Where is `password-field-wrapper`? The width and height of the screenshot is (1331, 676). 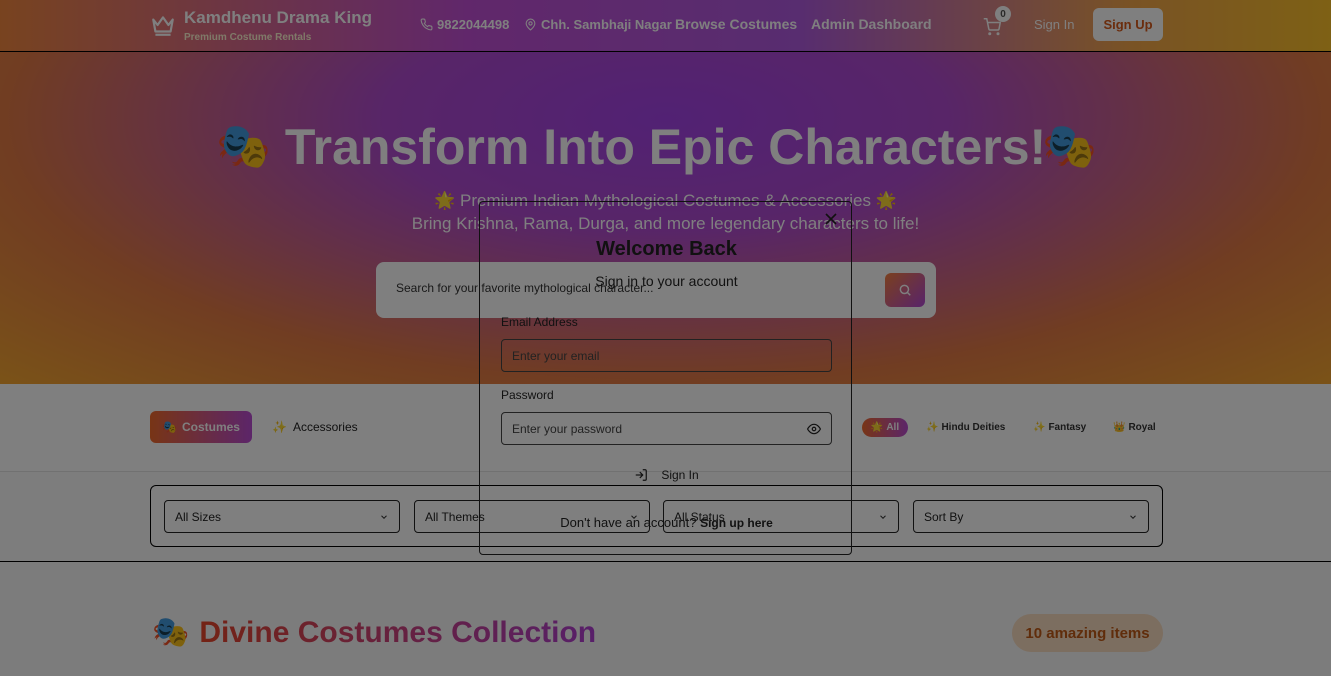
password-field-wrapper is located at coordinates (666, 428).